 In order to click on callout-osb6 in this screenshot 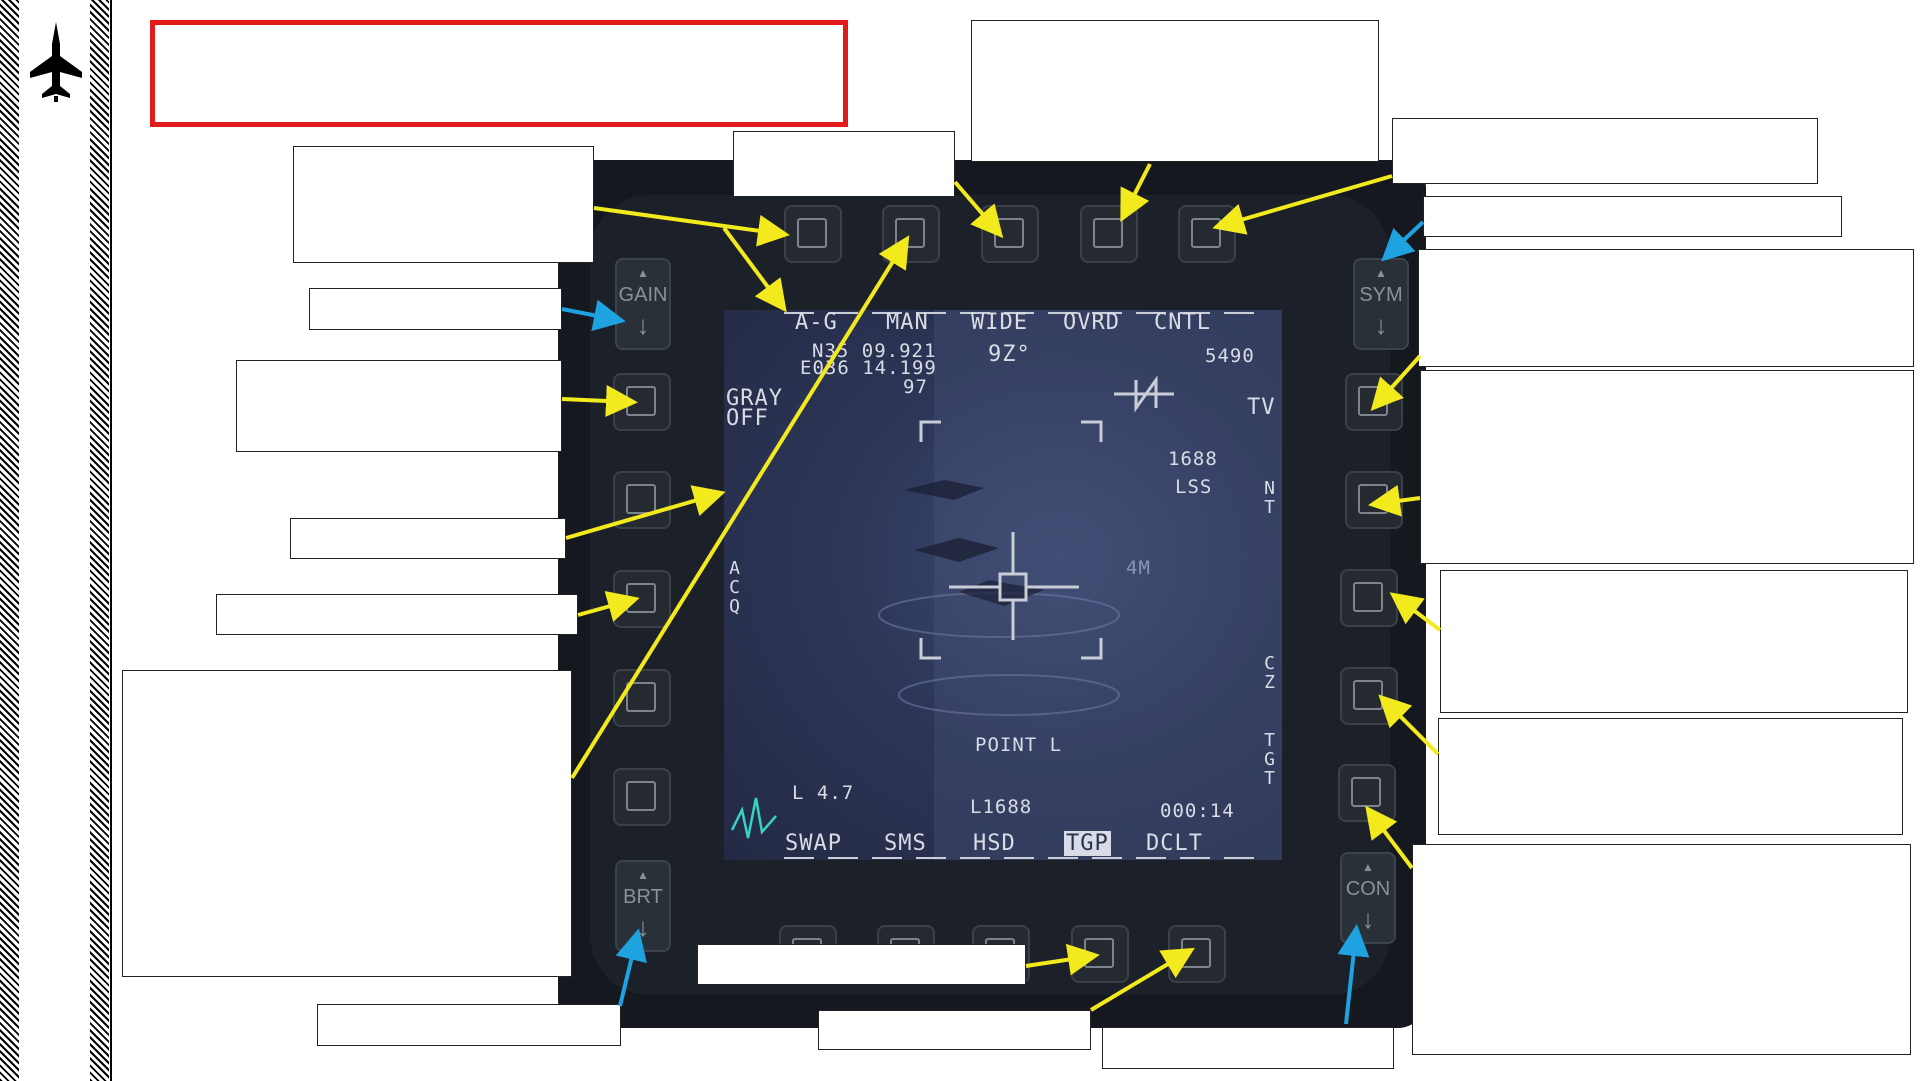, I will do `click(1666, 308)`.